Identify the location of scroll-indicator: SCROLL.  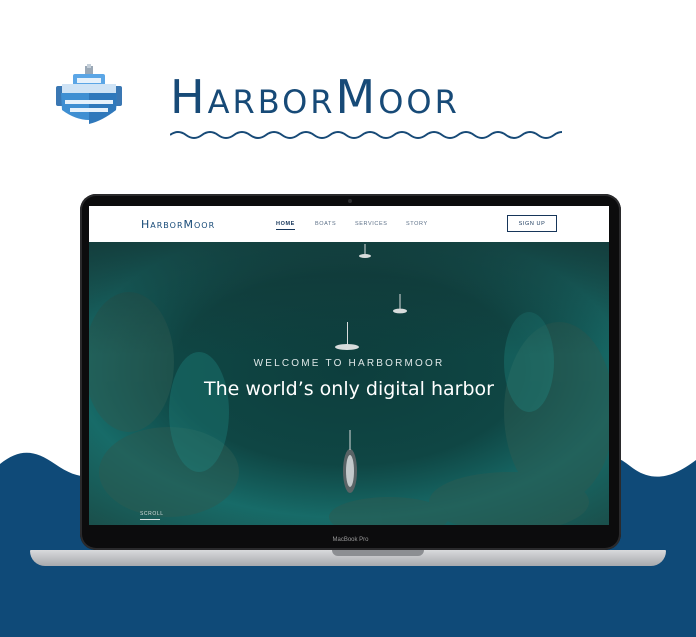
(152, 514).